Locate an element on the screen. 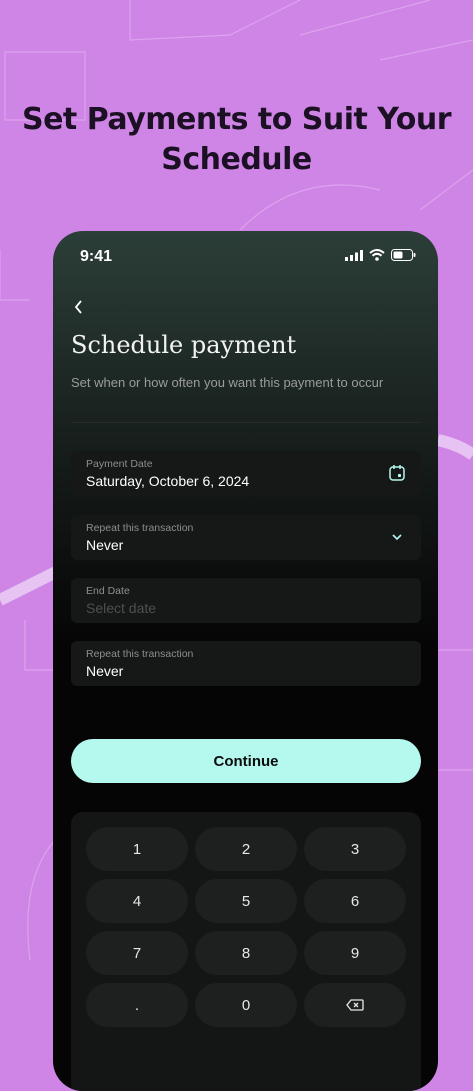 The image size is (473, 1091). backspace-icon is located at coordinates (355, 1005).